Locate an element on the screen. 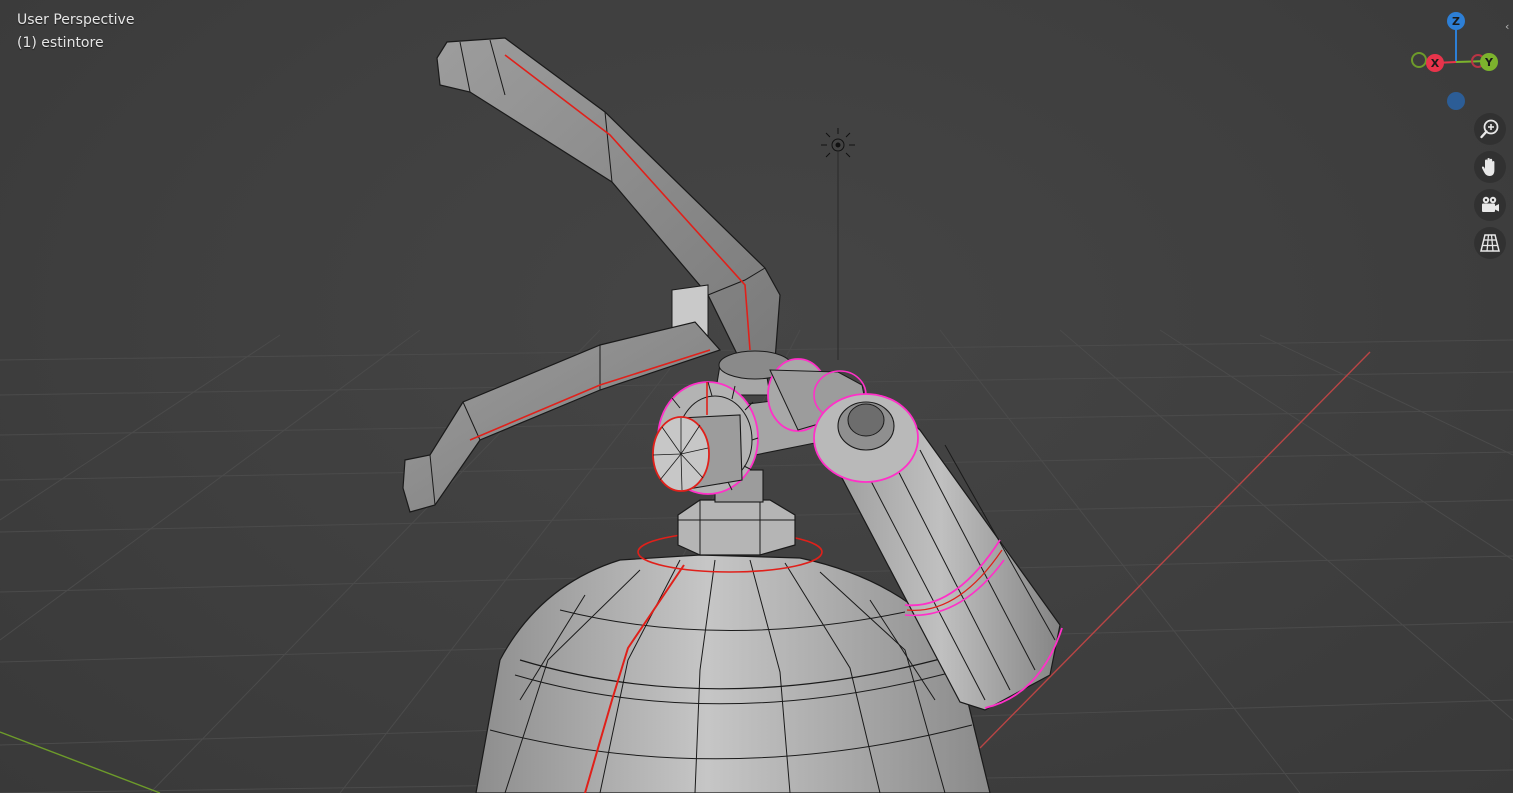 This screenshot has width=1513, height=793. upper-handle is located at coordinates (608, 199).